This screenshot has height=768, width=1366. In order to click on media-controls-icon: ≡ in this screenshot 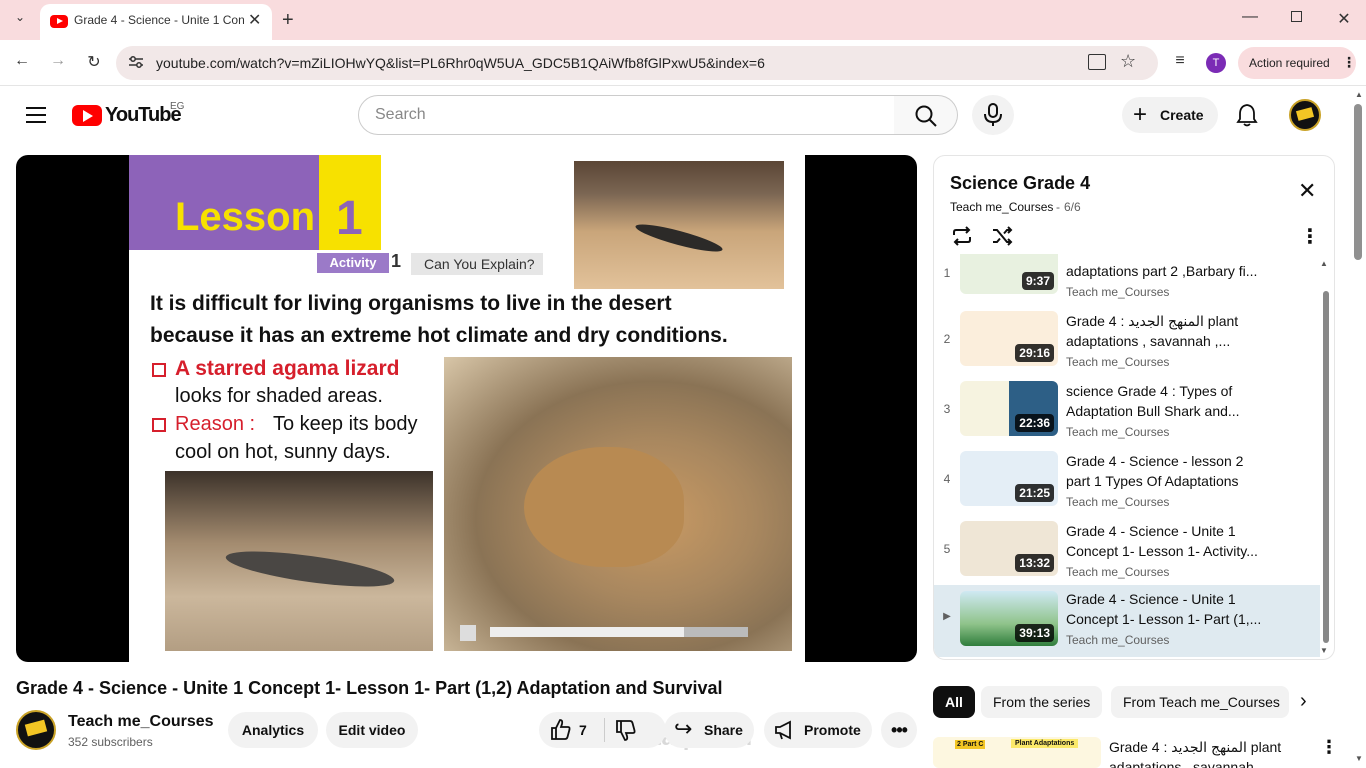, I will do `click(1180, 61)`.